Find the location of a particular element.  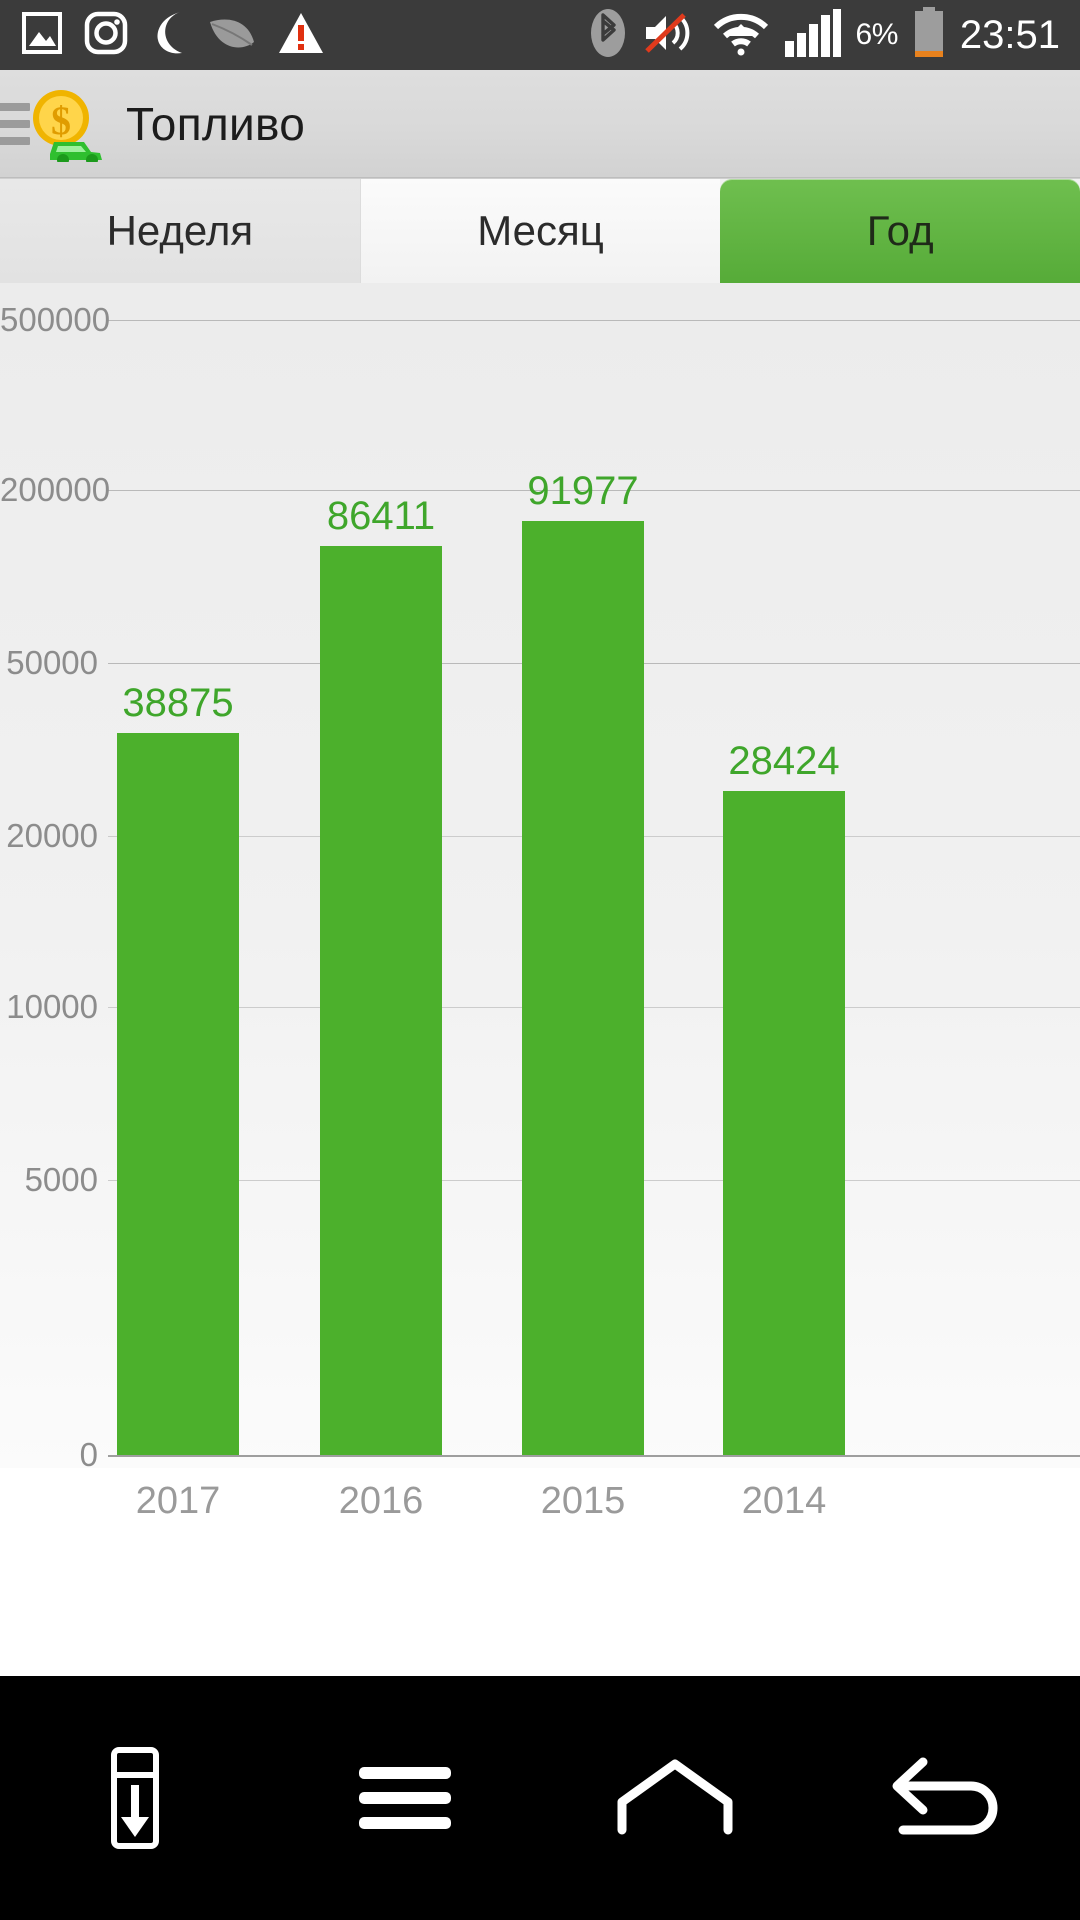

download-box-icon is located at coordinates (135, 1798).